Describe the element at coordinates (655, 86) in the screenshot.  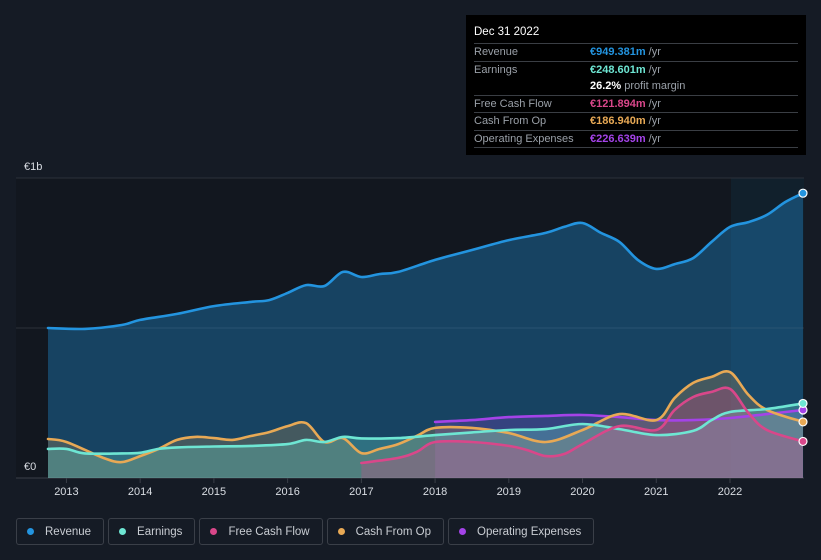
I see `tooltip-unit: profit margin` at that location.